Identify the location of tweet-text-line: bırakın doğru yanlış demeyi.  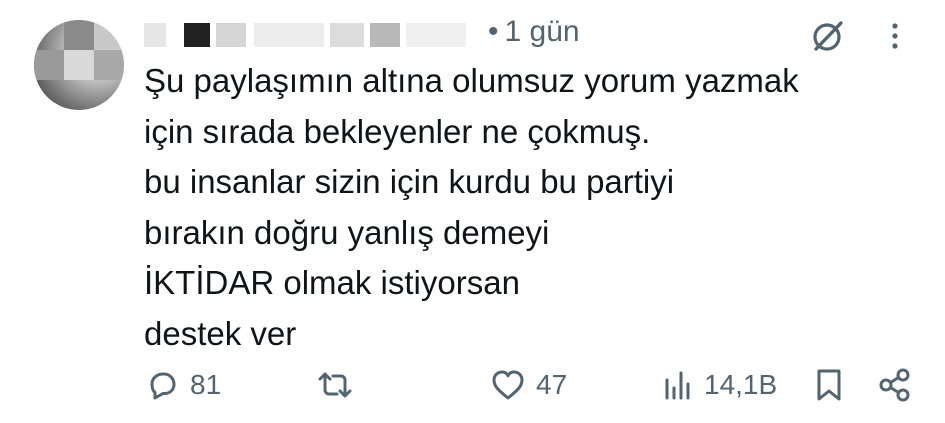
(347, 232).